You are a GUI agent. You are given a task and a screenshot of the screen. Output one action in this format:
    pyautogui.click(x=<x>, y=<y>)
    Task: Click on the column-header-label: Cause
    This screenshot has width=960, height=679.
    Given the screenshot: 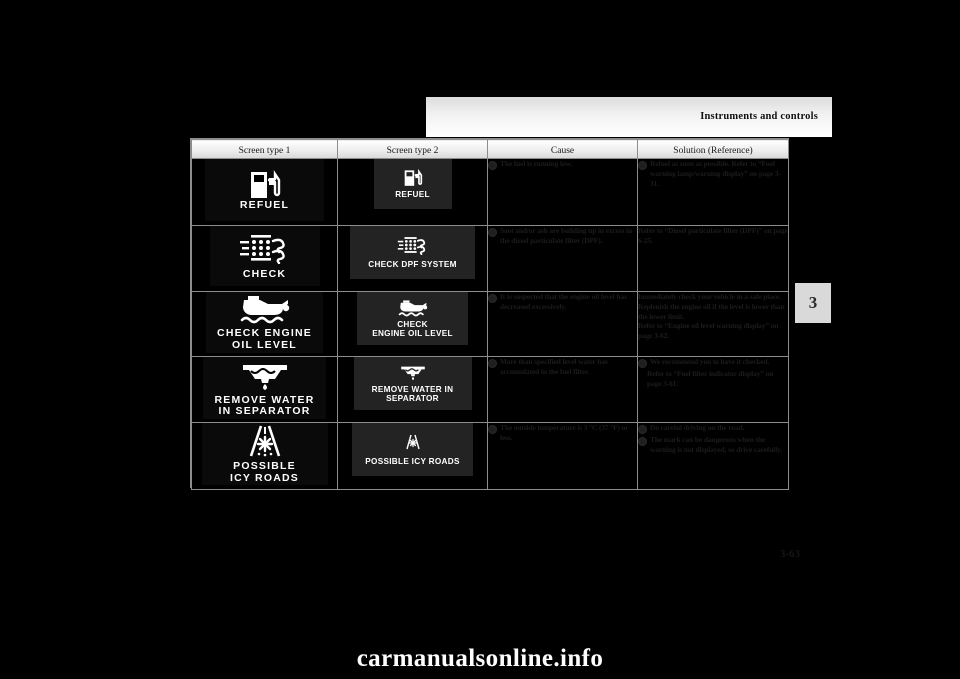 What is the action you would take?
    pyautogui.click(x=562, y=151)
    